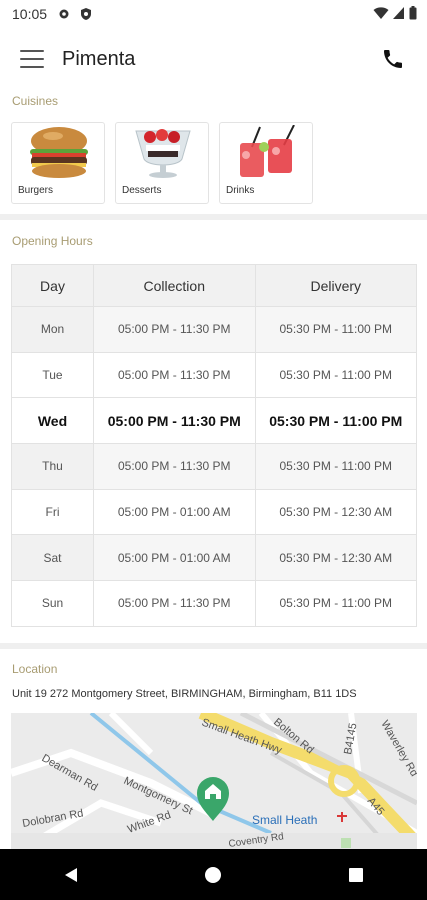 This screenshot has width=427, height=900. I want to click on system-nav-bar, so click(213, 874).